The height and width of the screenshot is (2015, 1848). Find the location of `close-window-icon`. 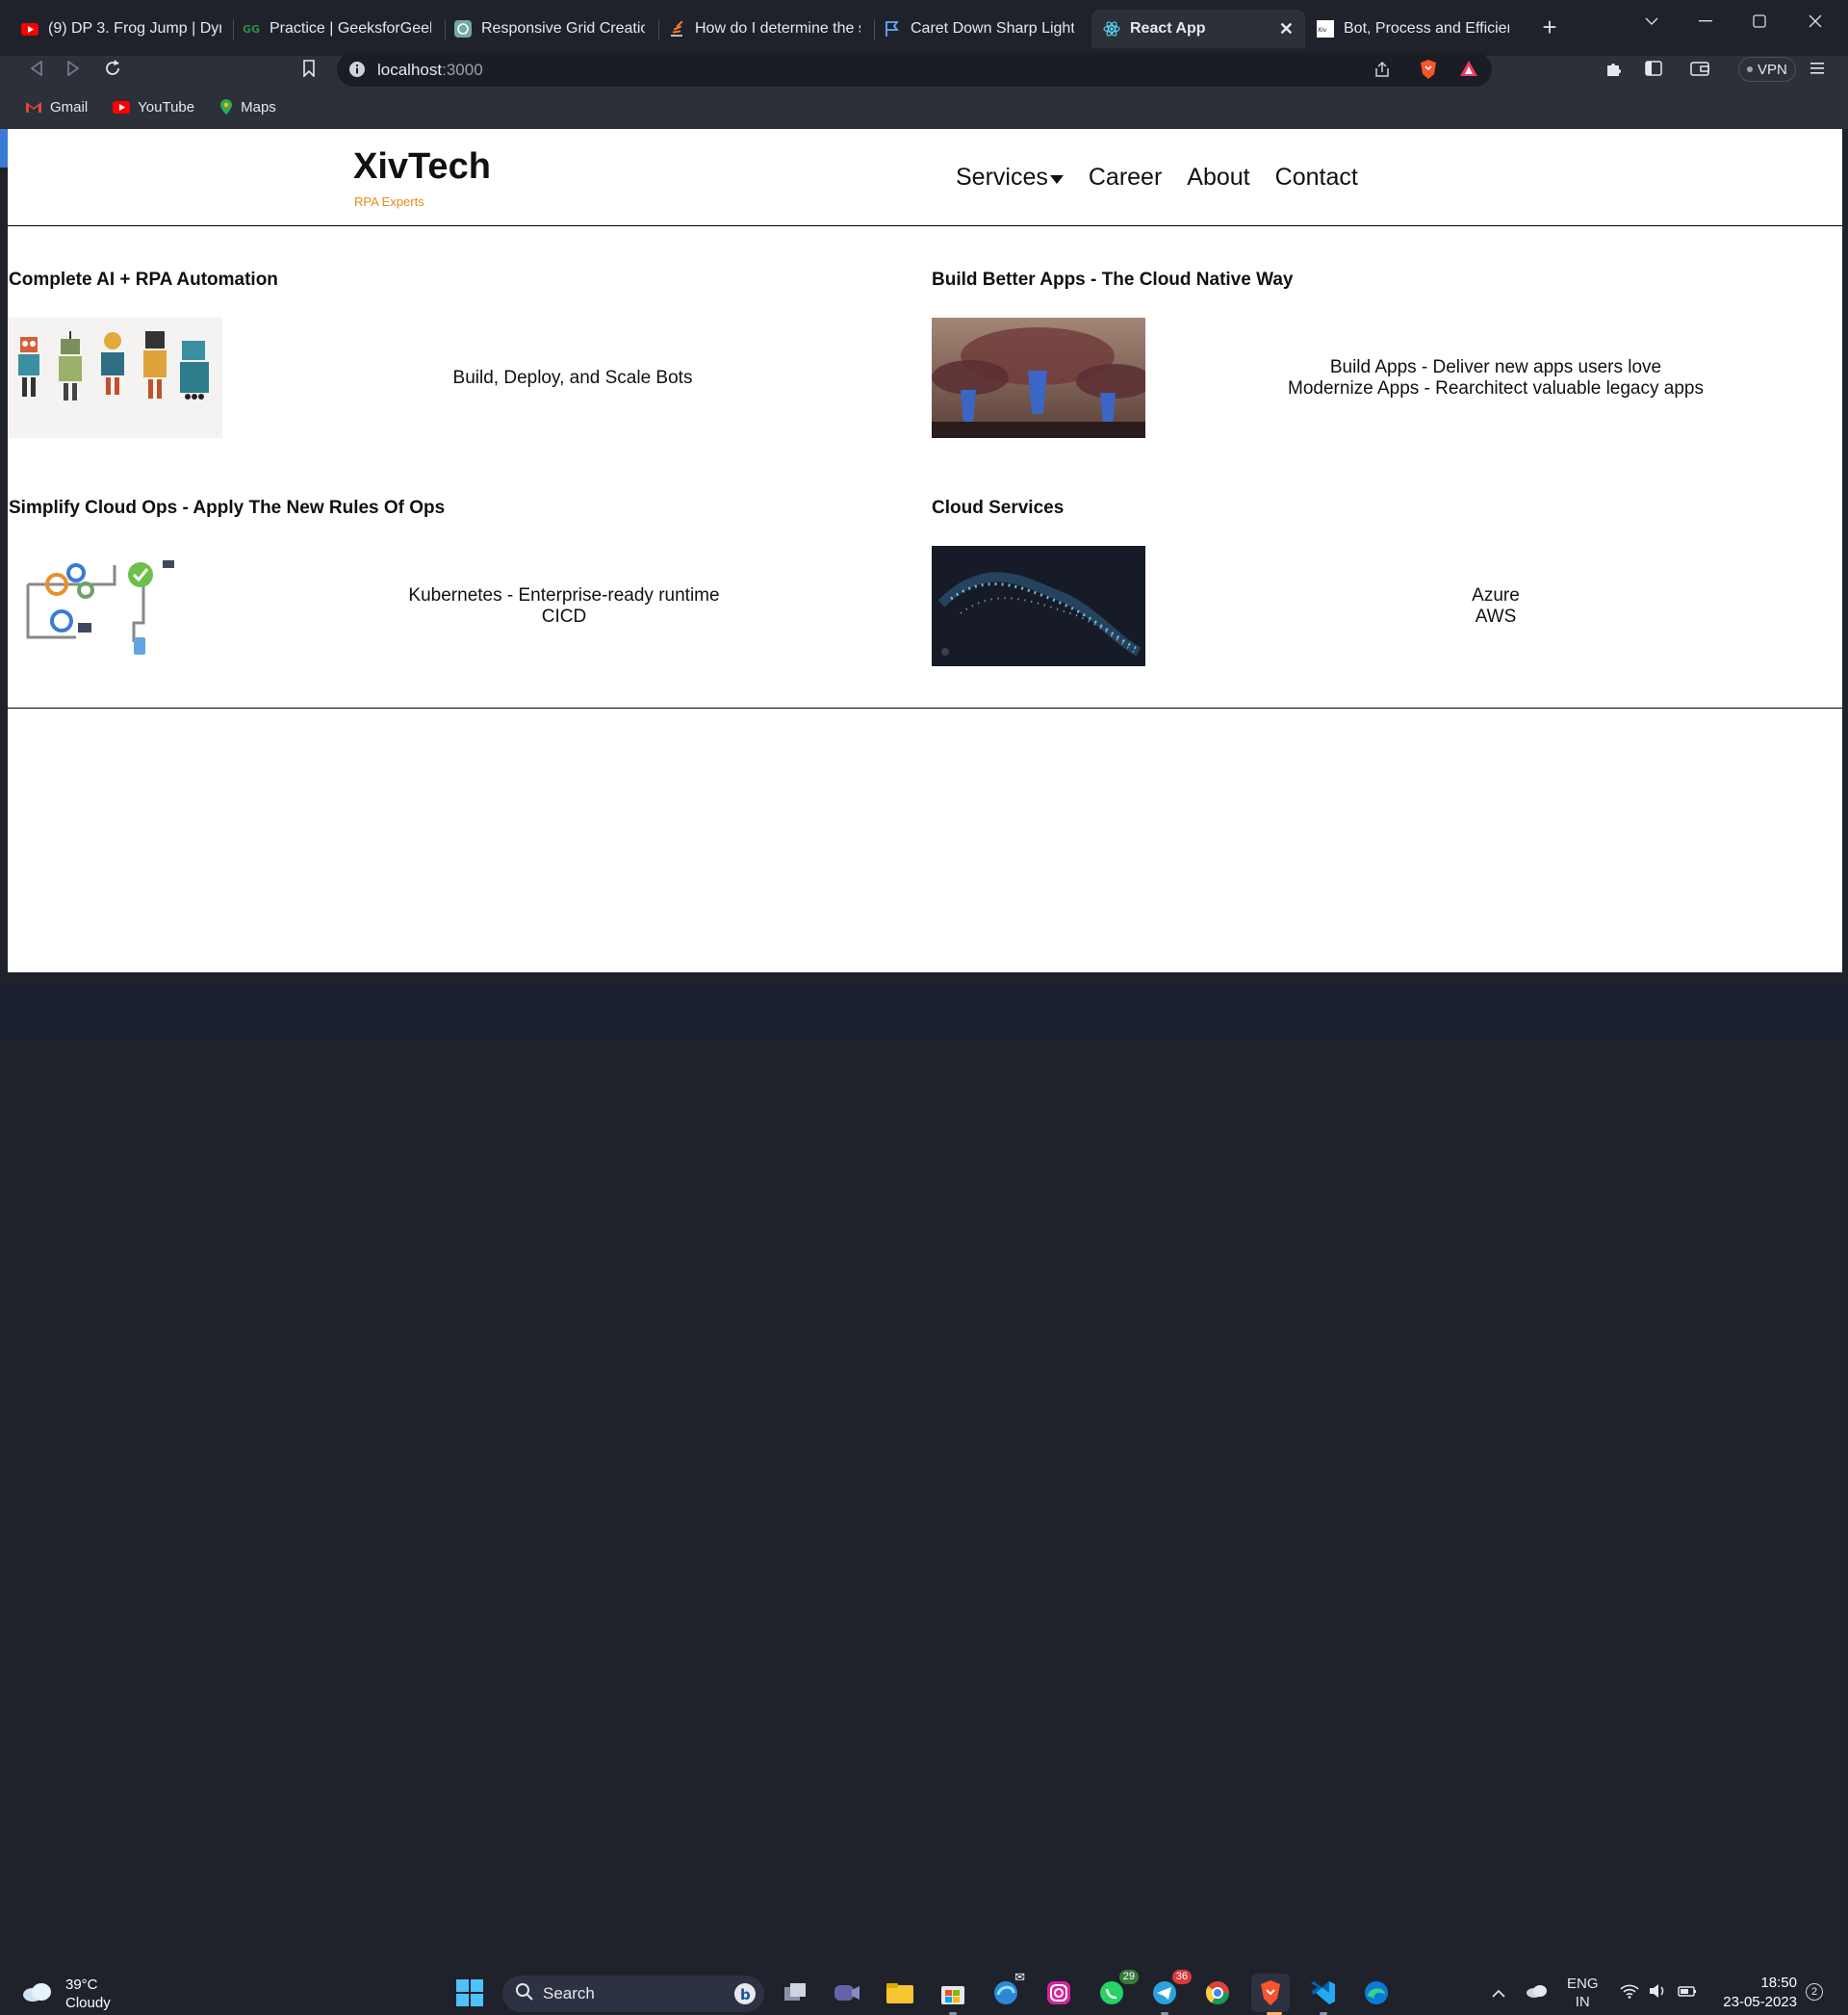

close-window-icon is located at coordinates (1815, 22).